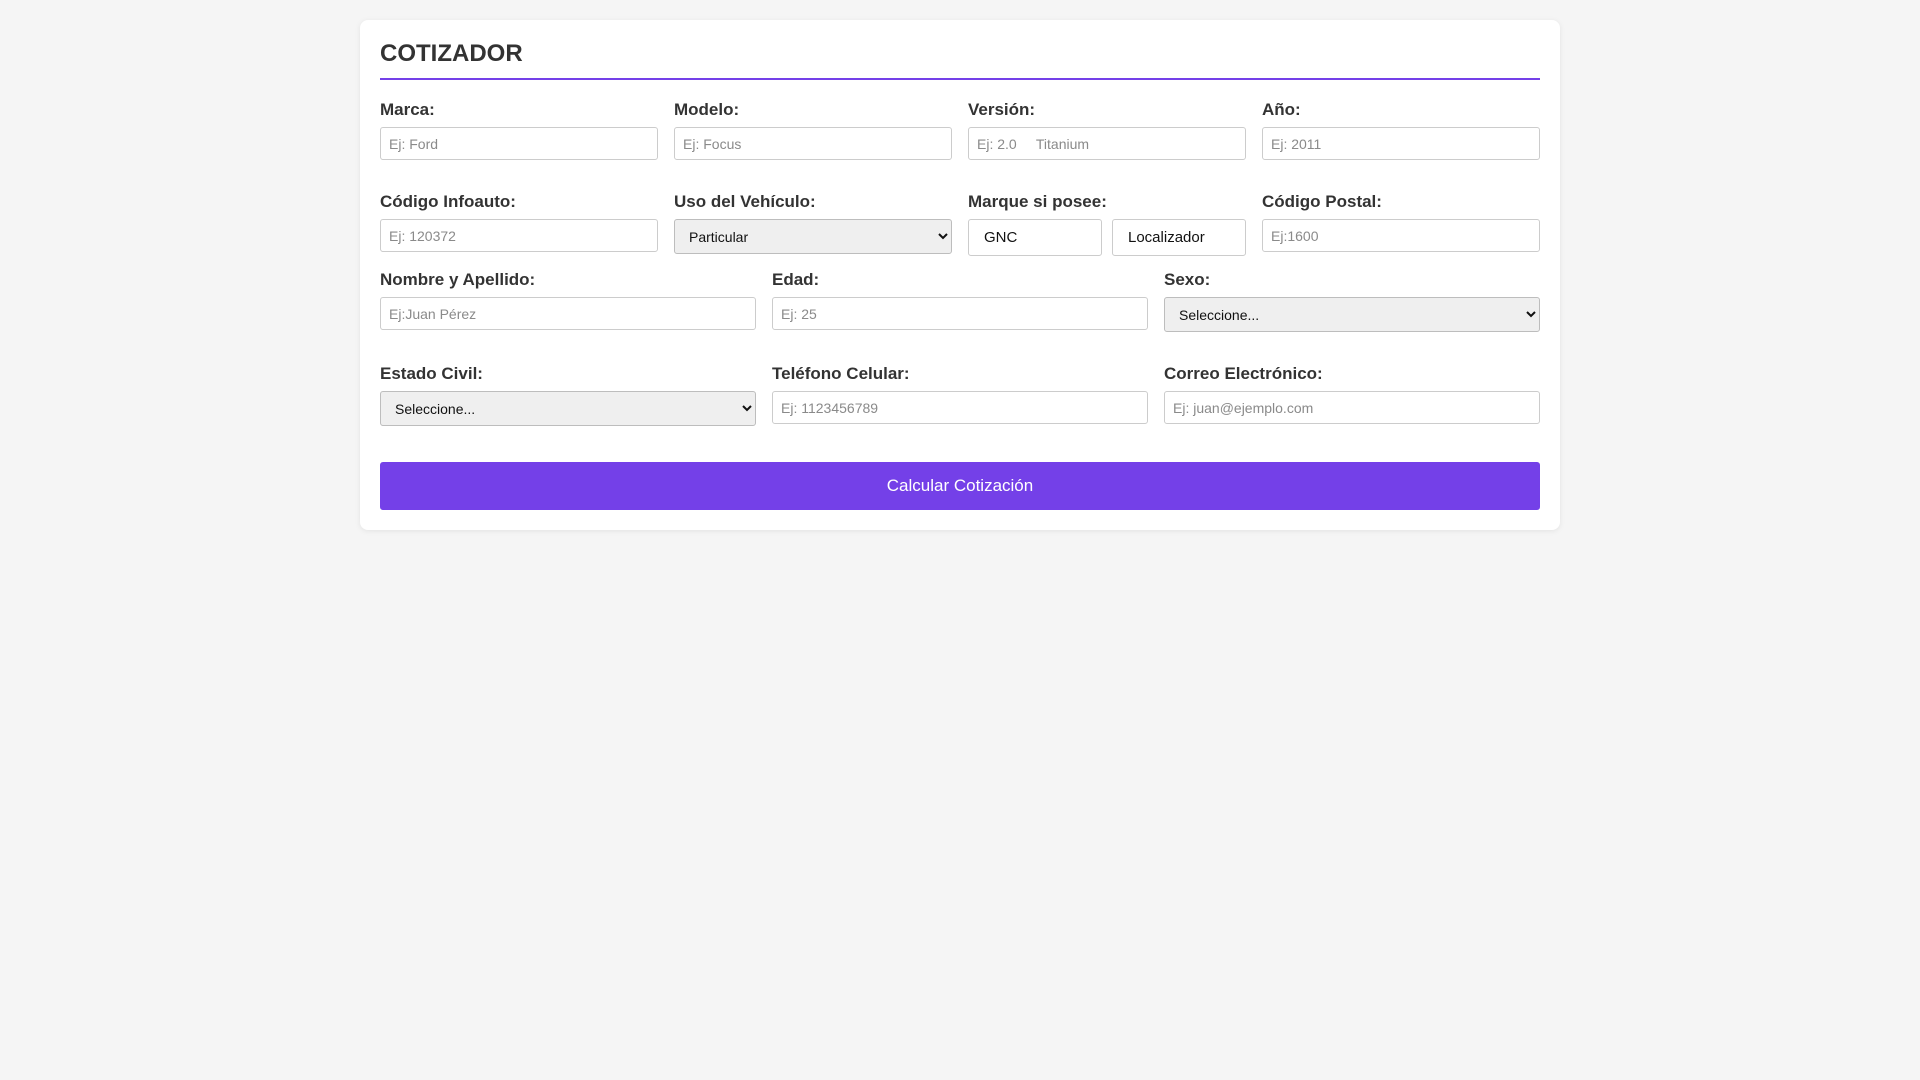 This screenshot has height=1080, width=1920. I want to click on estado-civil-label: Estado Civil:, so click(431, 373).